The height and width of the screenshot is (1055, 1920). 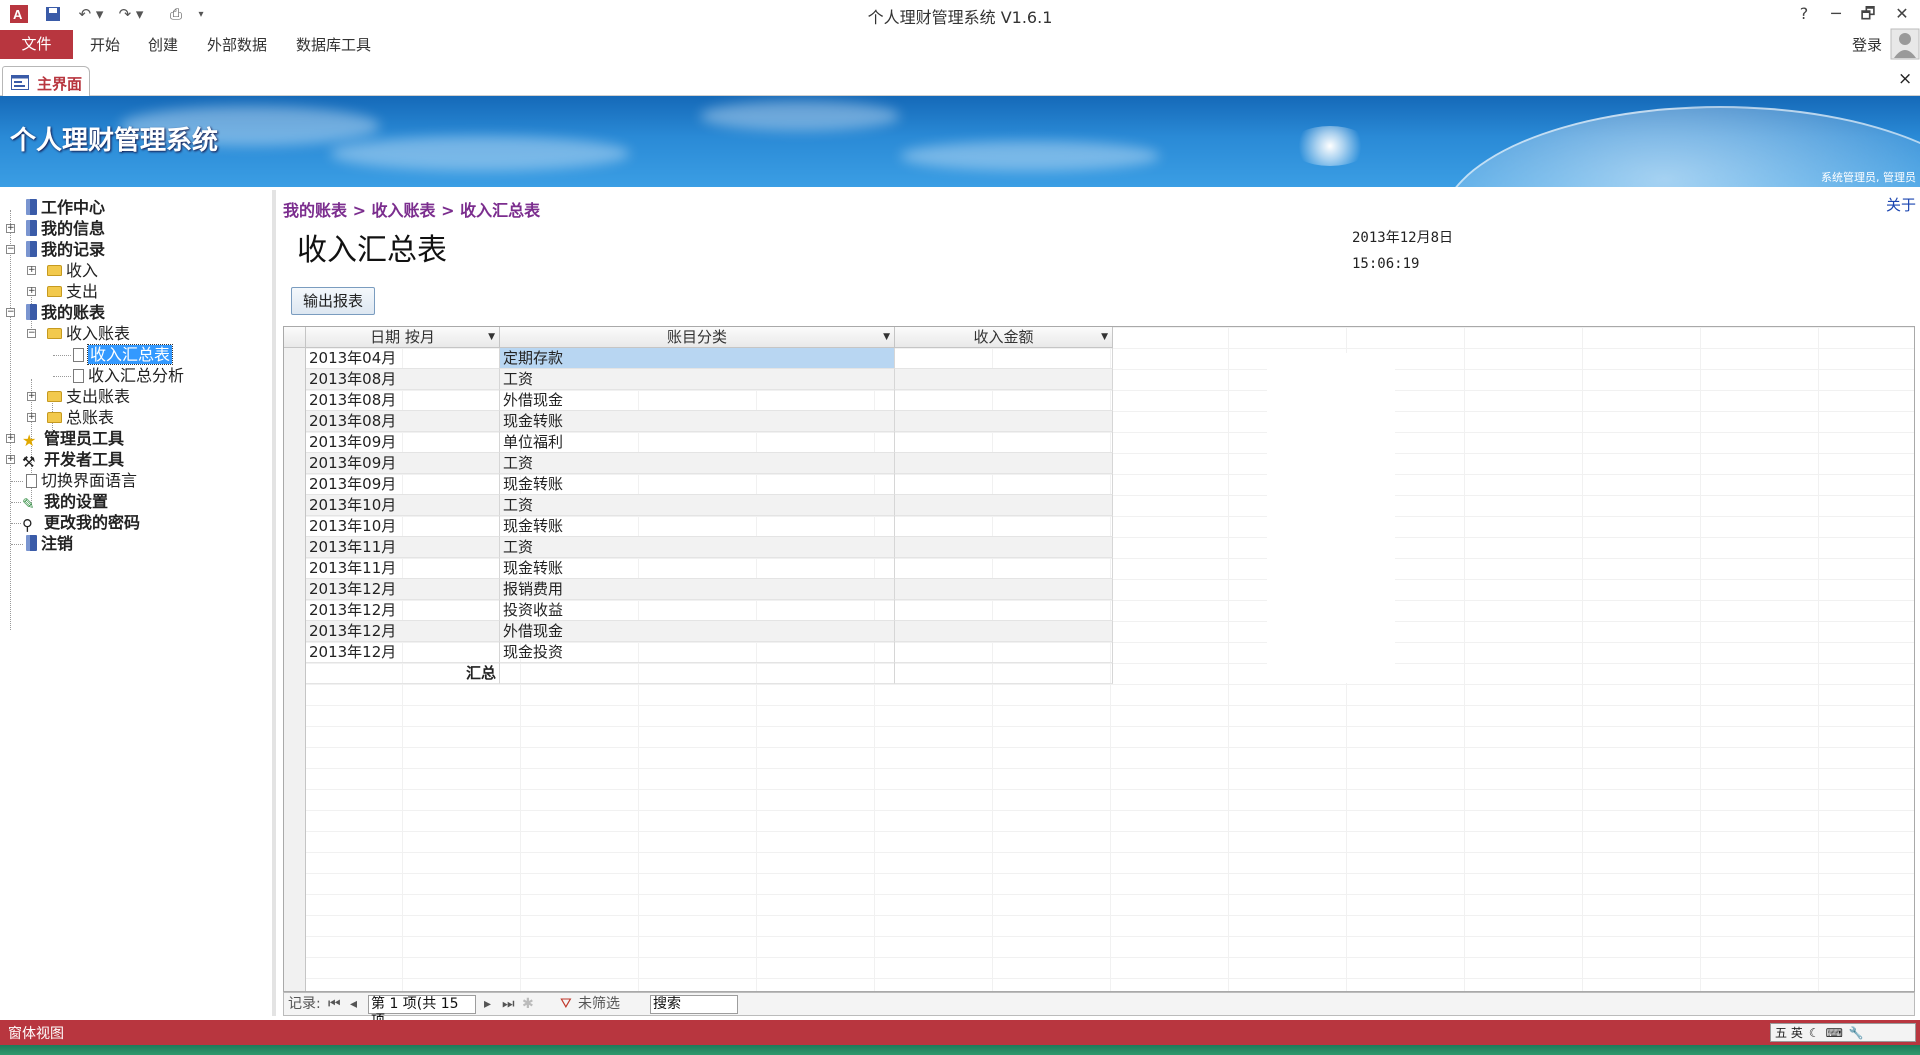 What do you see at coordinates (528, 1004) in the screenshot?
I see `new-record-icon: ✱` at bounding box center [528, 1004].